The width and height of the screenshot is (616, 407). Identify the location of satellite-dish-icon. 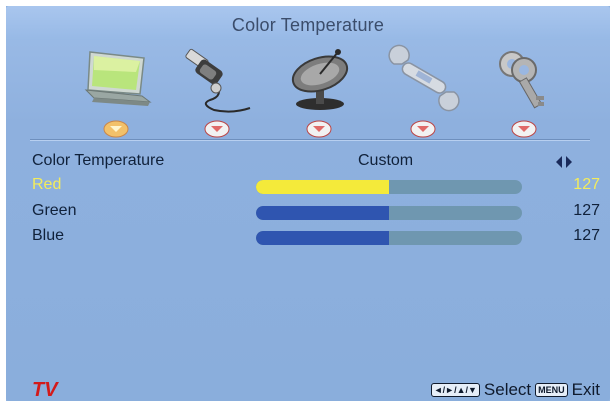
(320, 79).